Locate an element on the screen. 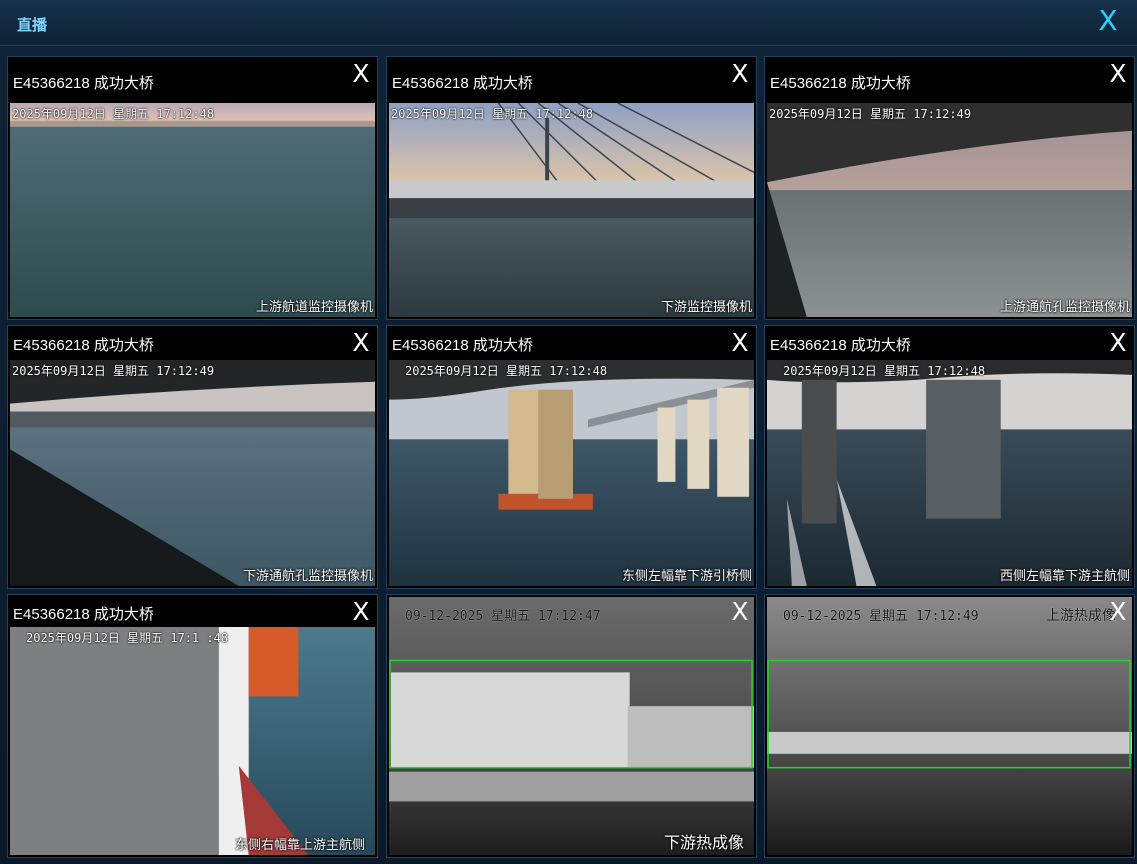  video-caption: 东侧右幅靠上游主航侧 is located at coordinates (299, 845).